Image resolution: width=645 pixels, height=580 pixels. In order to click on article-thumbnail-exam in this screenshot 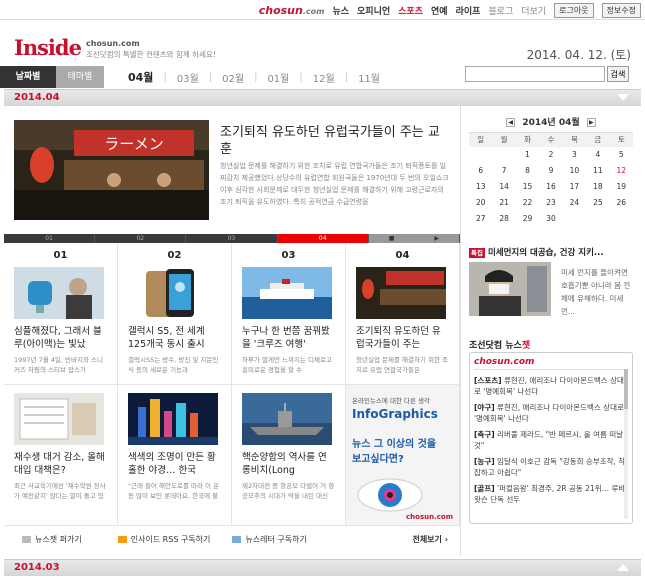, I will do `click(59, 419)`.